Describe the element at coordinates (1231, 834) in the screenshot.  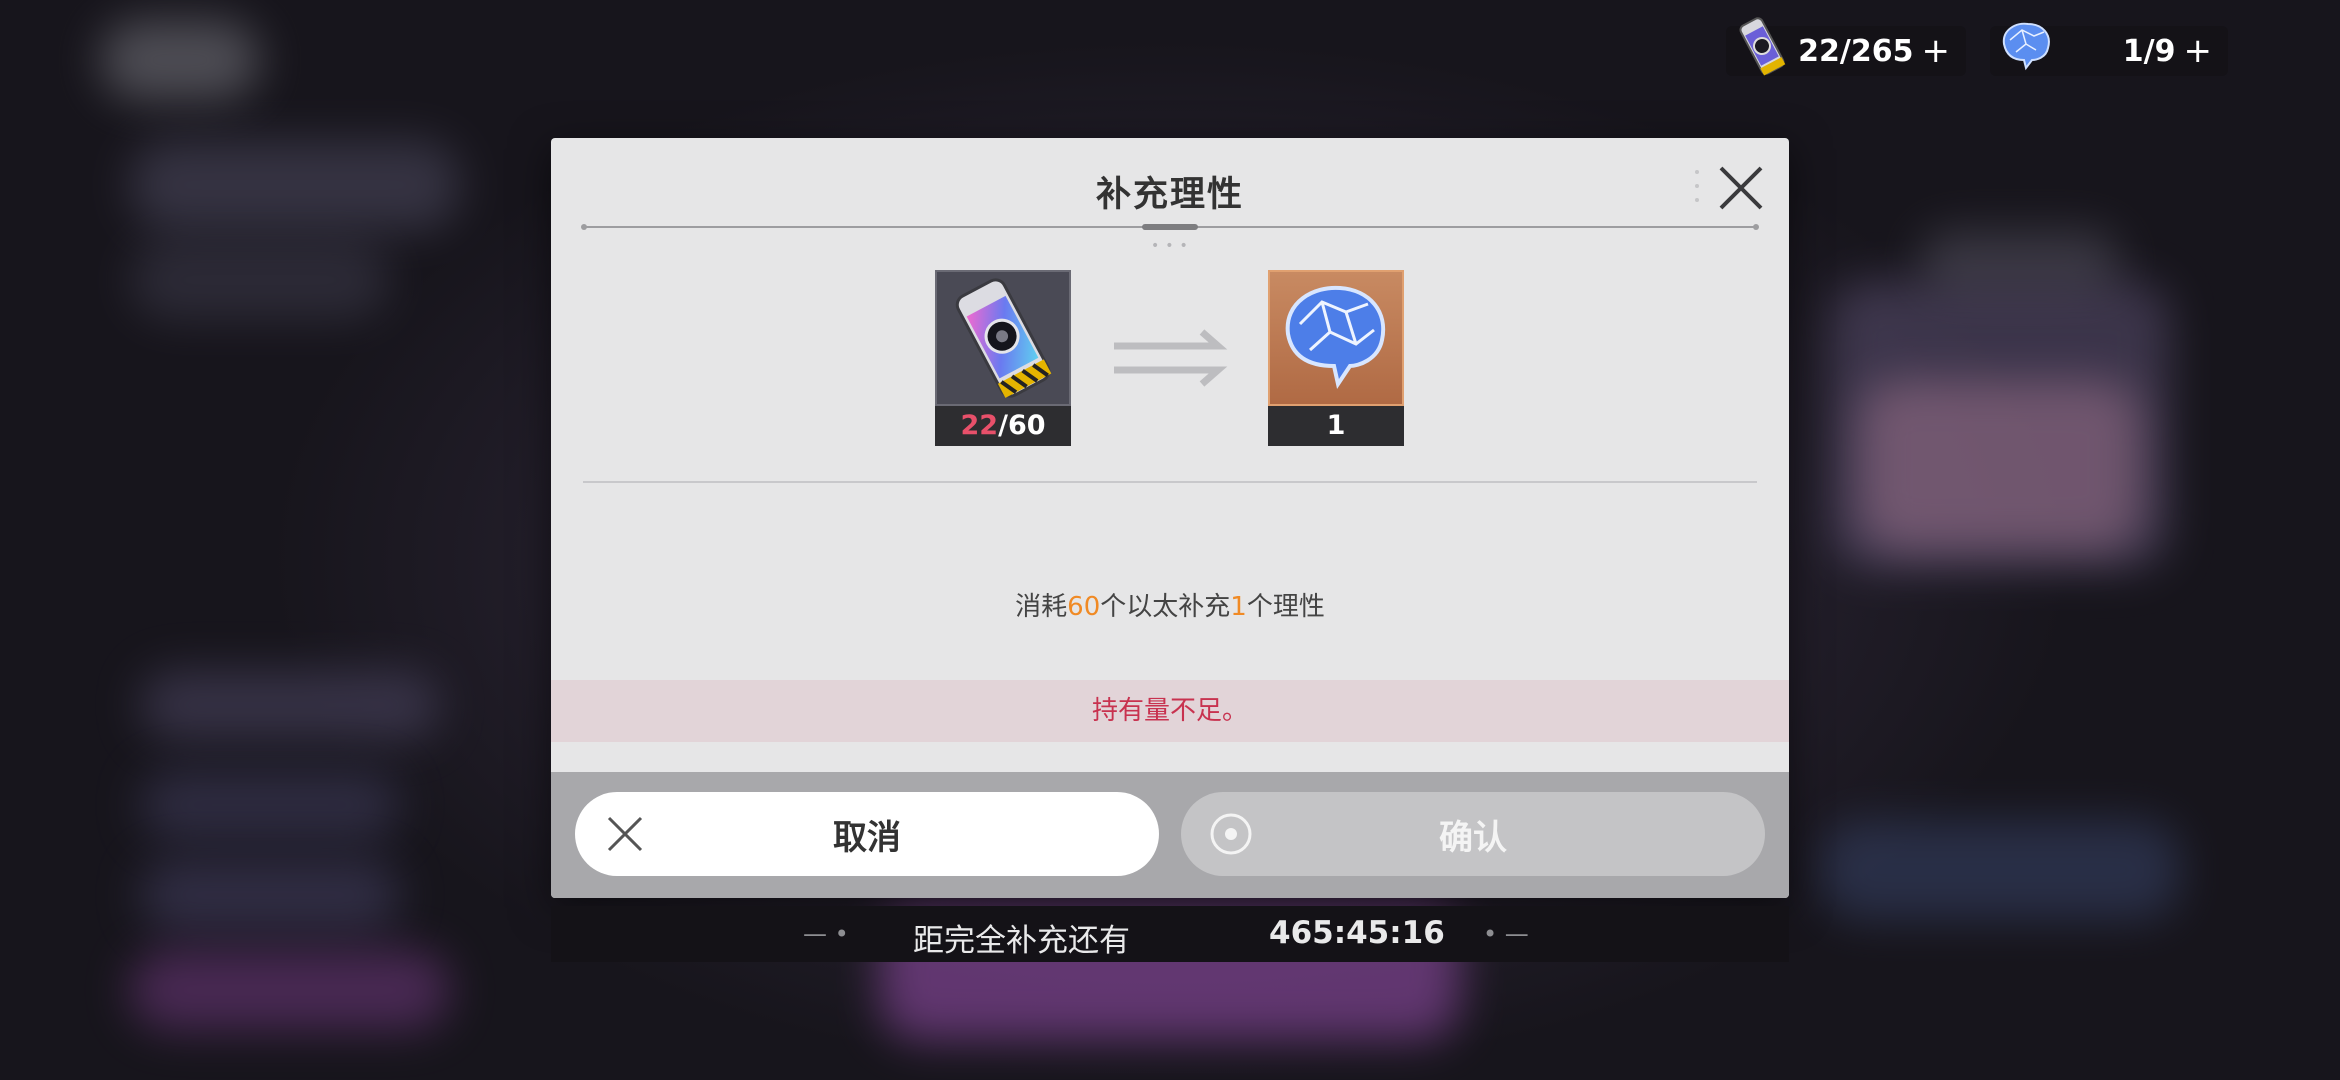
I see `confirm-circle-icon` at that location.